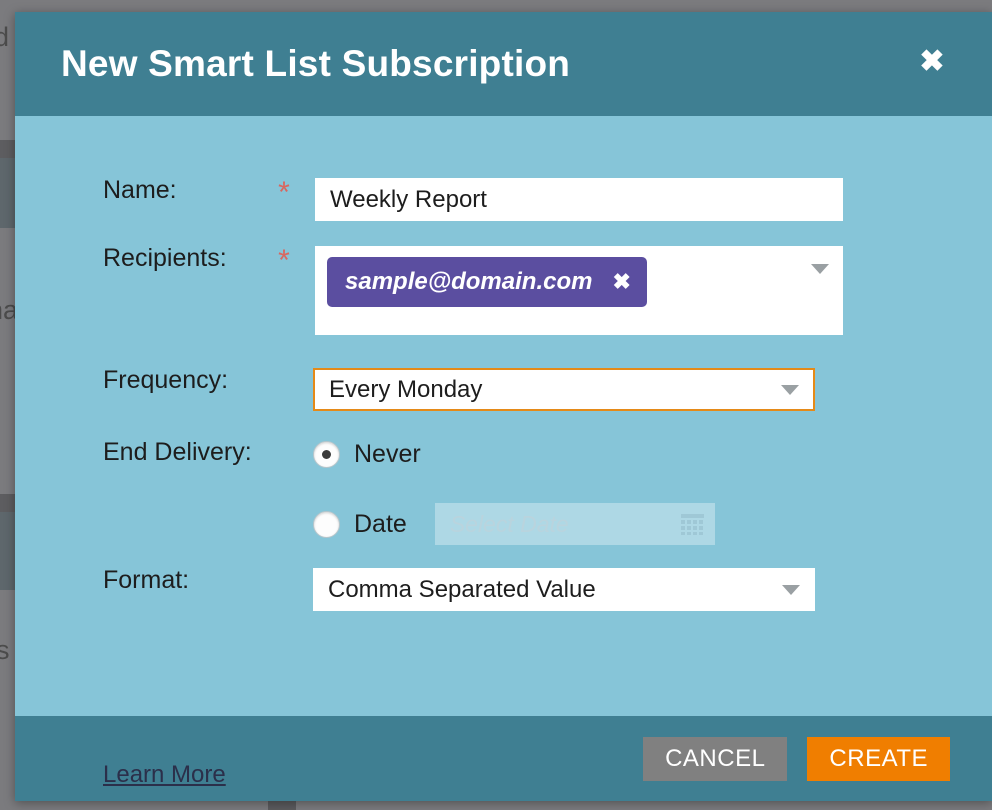  What do you see at coordinates (326, 524) in the screenshot?
I see `radio-date` at bounding box center [326, 524].